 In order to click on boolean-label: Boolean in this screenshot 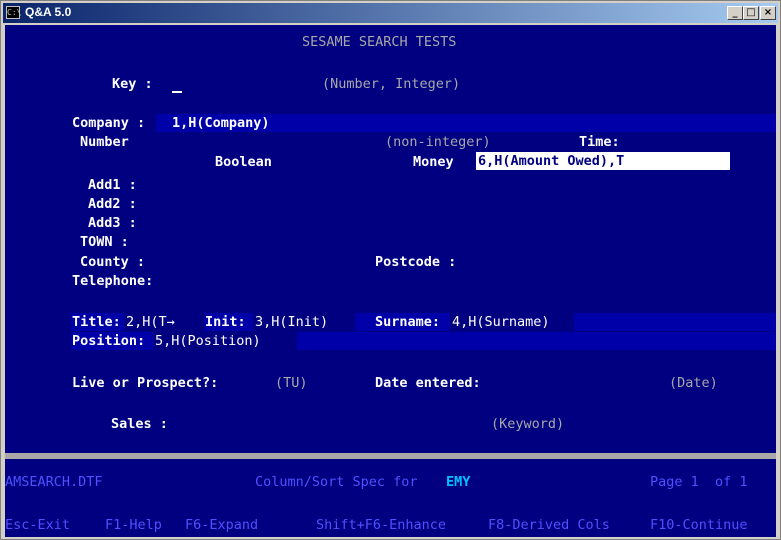, I will do `click(243, 162)`.